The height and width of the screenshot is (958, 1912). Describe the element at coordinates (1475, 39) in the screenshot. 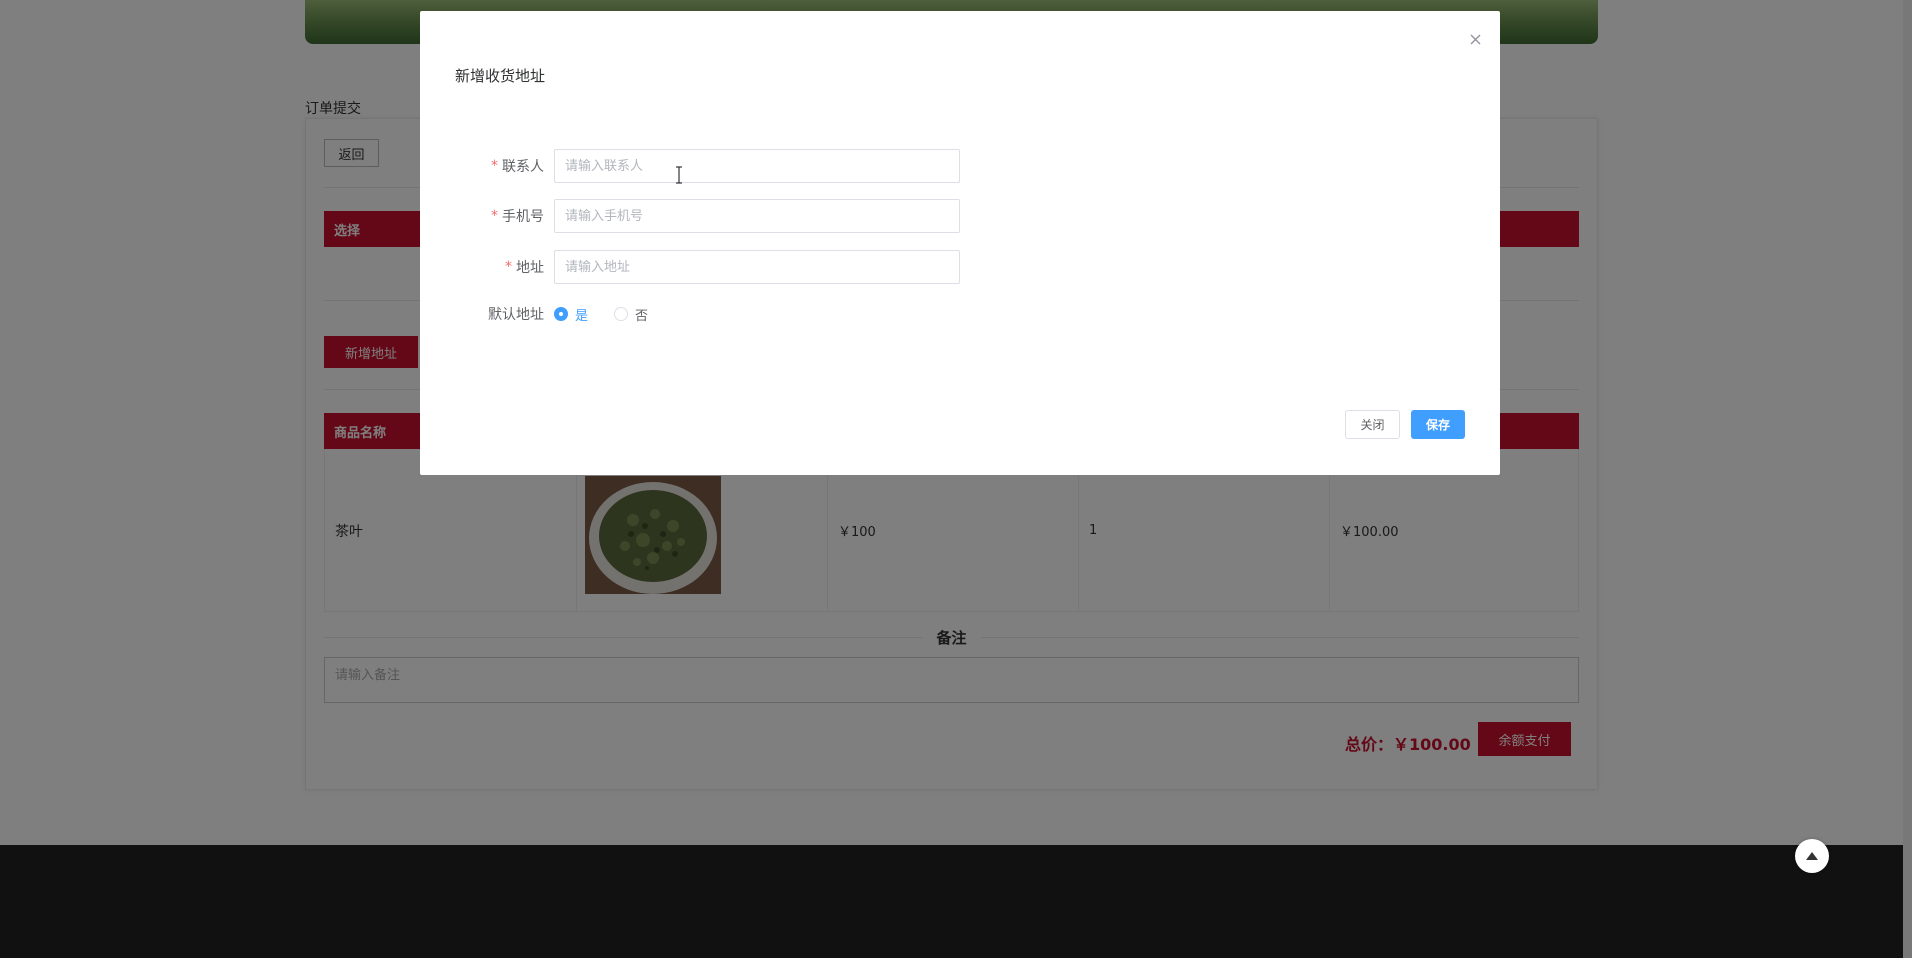

I see `close-icon` at that location.